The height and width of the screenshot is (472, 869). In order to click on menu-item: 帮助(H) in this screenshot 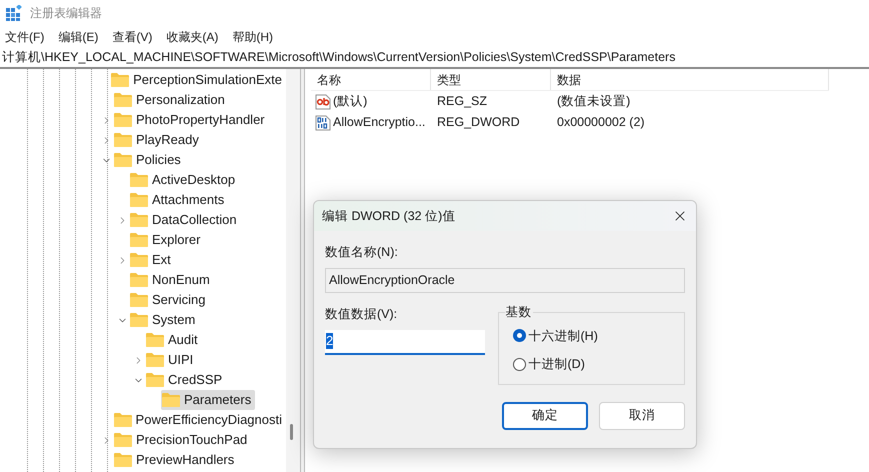, I will do `click(252, 37)`.